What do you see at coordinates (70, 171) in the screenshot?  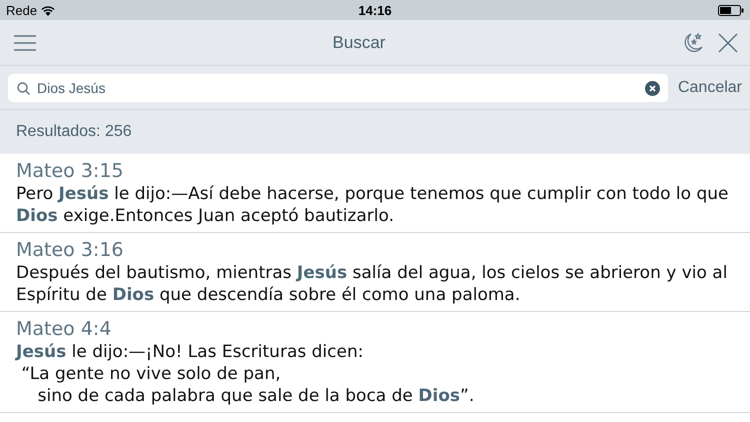 I see `verse-reference: Mateo 3:15` at bounding box center [70, 171].